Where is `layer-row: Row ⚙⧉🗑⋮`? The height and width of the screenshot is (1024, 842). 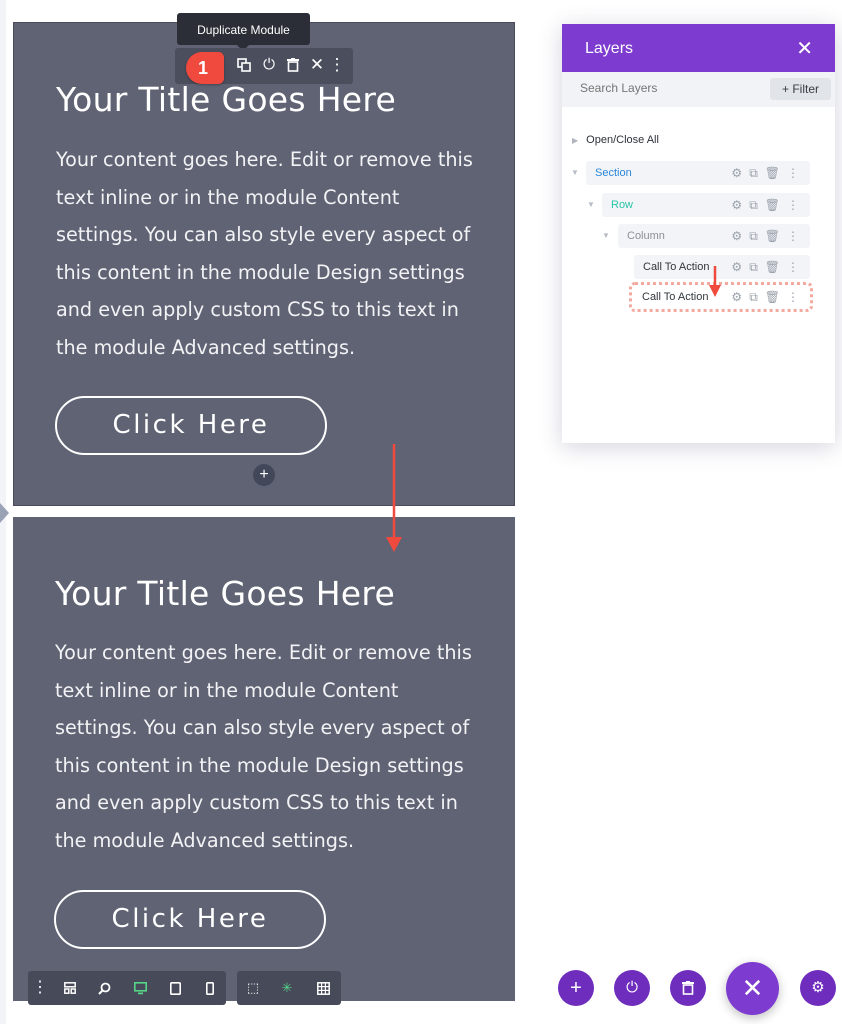 layer-row: Row ⚙⧉🗑⋮ is located at coordinates (706, 205).